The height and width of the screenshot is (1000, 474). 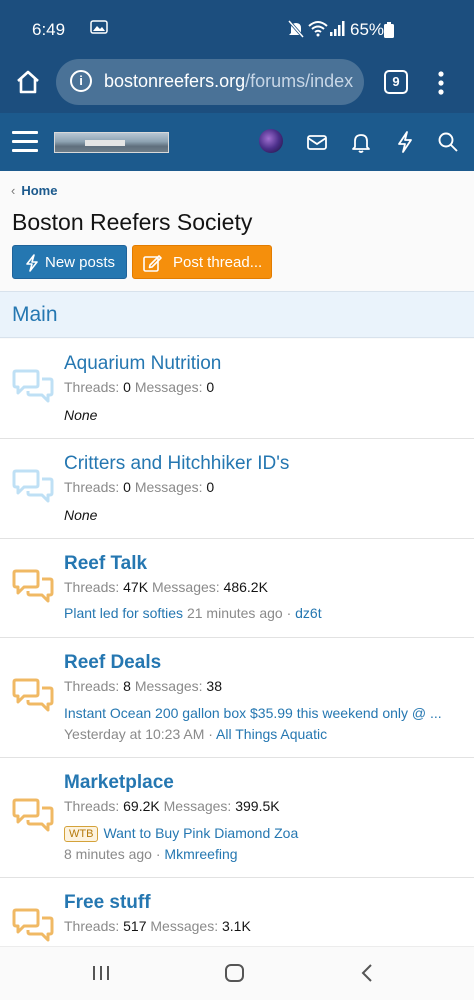 I want to click on forum-title: Aquarium Nutrition, so click(x=142, y=364).